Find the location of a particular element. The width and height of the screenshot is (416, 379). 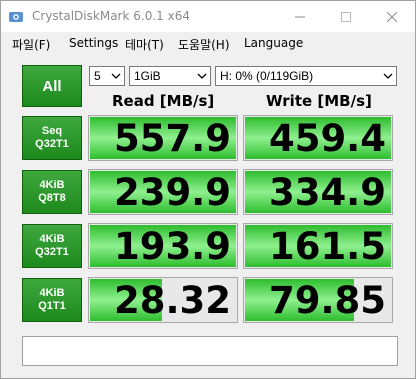

menu-language: Language is located at coordinates (273, 43).